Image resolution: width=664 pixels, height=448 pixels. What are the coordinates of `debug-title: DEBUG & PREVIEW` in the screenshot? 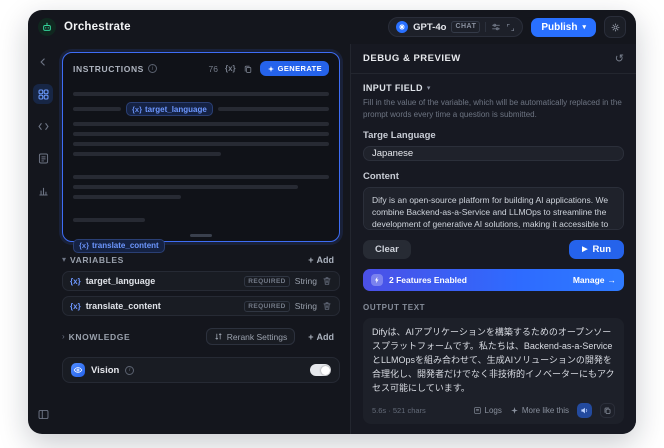 It's located at (412, 58).